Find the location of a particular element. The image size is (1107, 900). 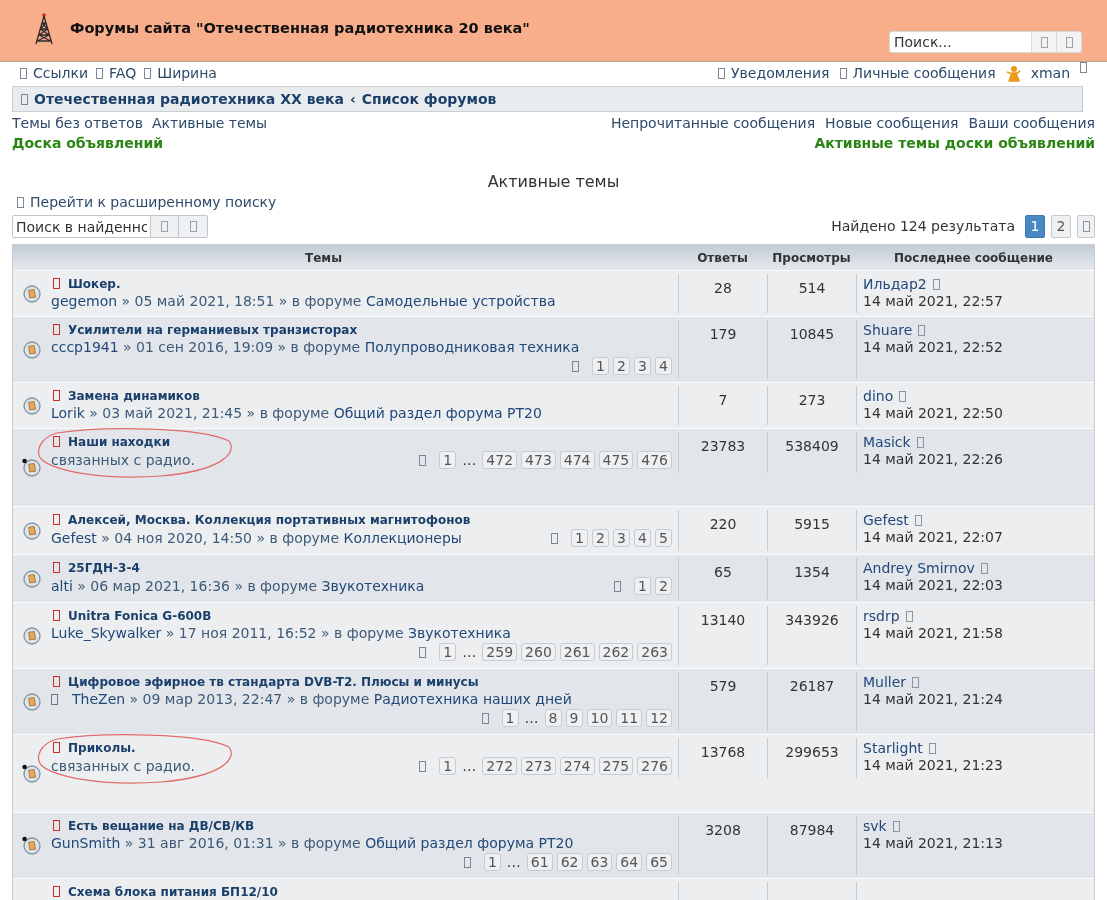

last-post-author: svk is located at coordinates (875, 826).